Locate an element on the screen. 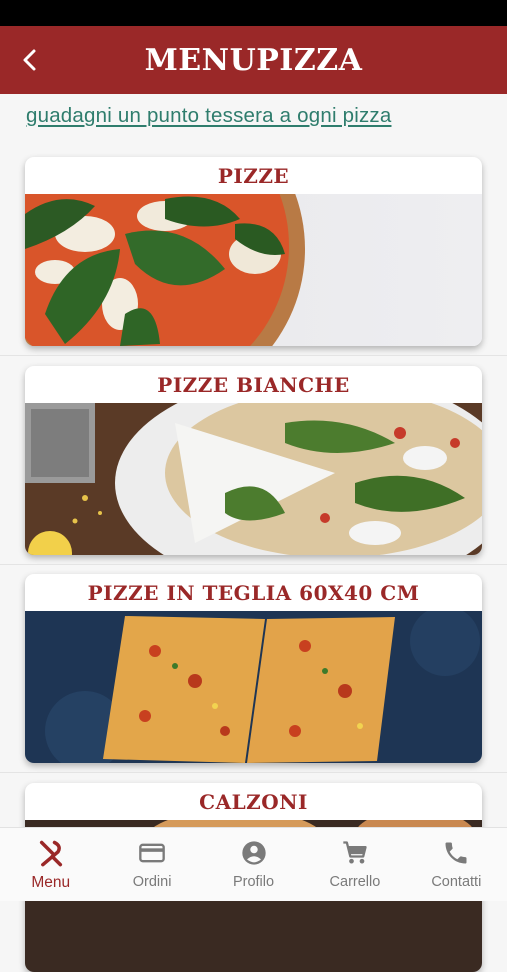  nav-item-contatti: Contatti is located at coordinates (456, 864).